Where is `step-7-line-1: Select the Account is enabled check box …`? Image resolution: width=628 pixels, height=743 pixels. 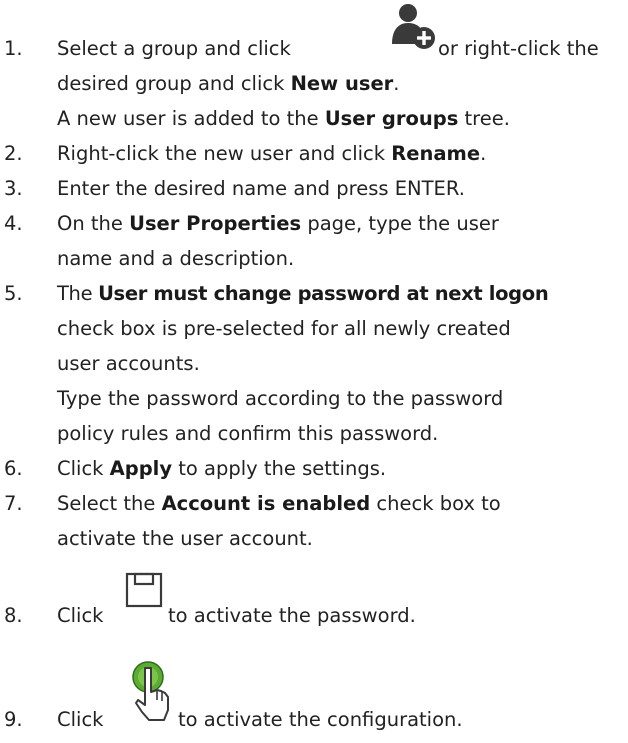 step-7-line-1: Select the Account is enabled check box … is located at coordinates (279, 503).